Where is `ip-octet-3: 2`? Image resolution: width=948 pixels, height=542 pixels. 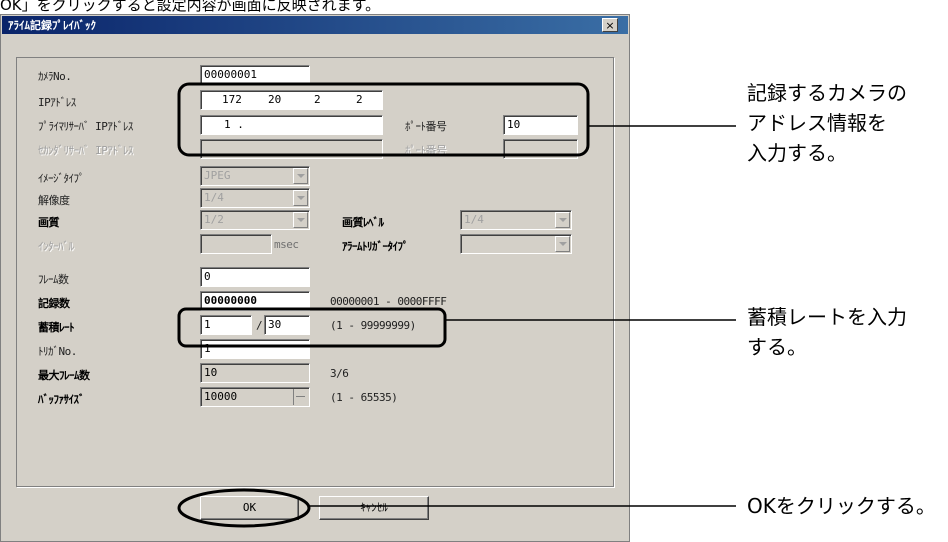
ip-octet-3: 2 is located at coordinates (317, 99).